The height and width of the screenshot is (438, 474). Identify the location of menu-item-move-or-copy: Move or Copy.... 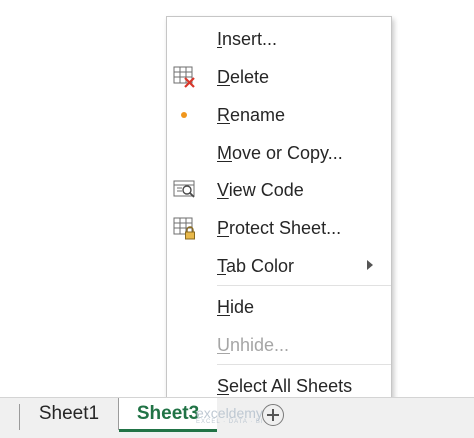
(279, 153).